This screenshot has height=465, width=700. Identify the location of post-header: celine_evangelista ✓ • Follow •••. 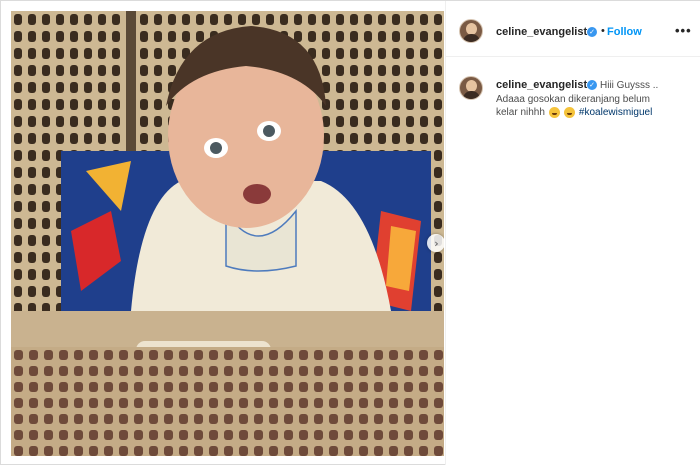
(573, 34).